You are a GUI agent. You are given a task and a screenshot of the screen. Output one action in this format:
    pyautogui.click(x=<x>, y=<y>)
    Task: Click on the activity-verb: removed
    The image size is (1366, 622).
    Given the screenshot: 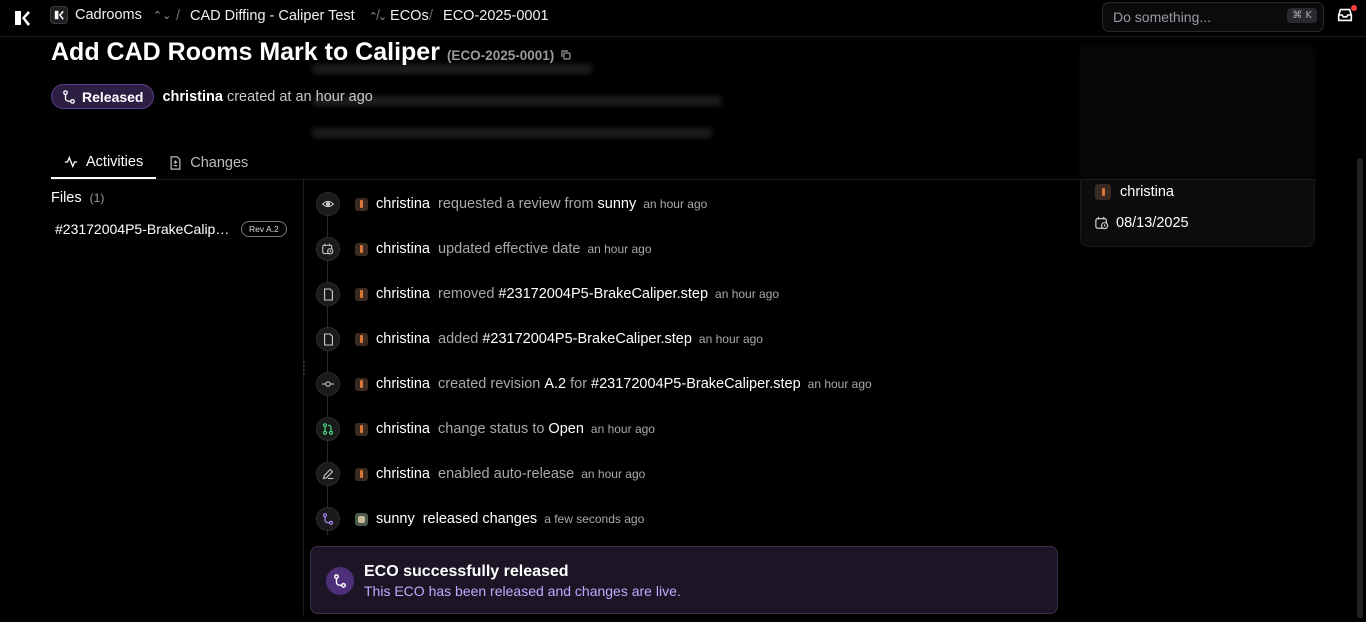 What is the action you would take?
    pyautogui.click(x=466, y=294)
    